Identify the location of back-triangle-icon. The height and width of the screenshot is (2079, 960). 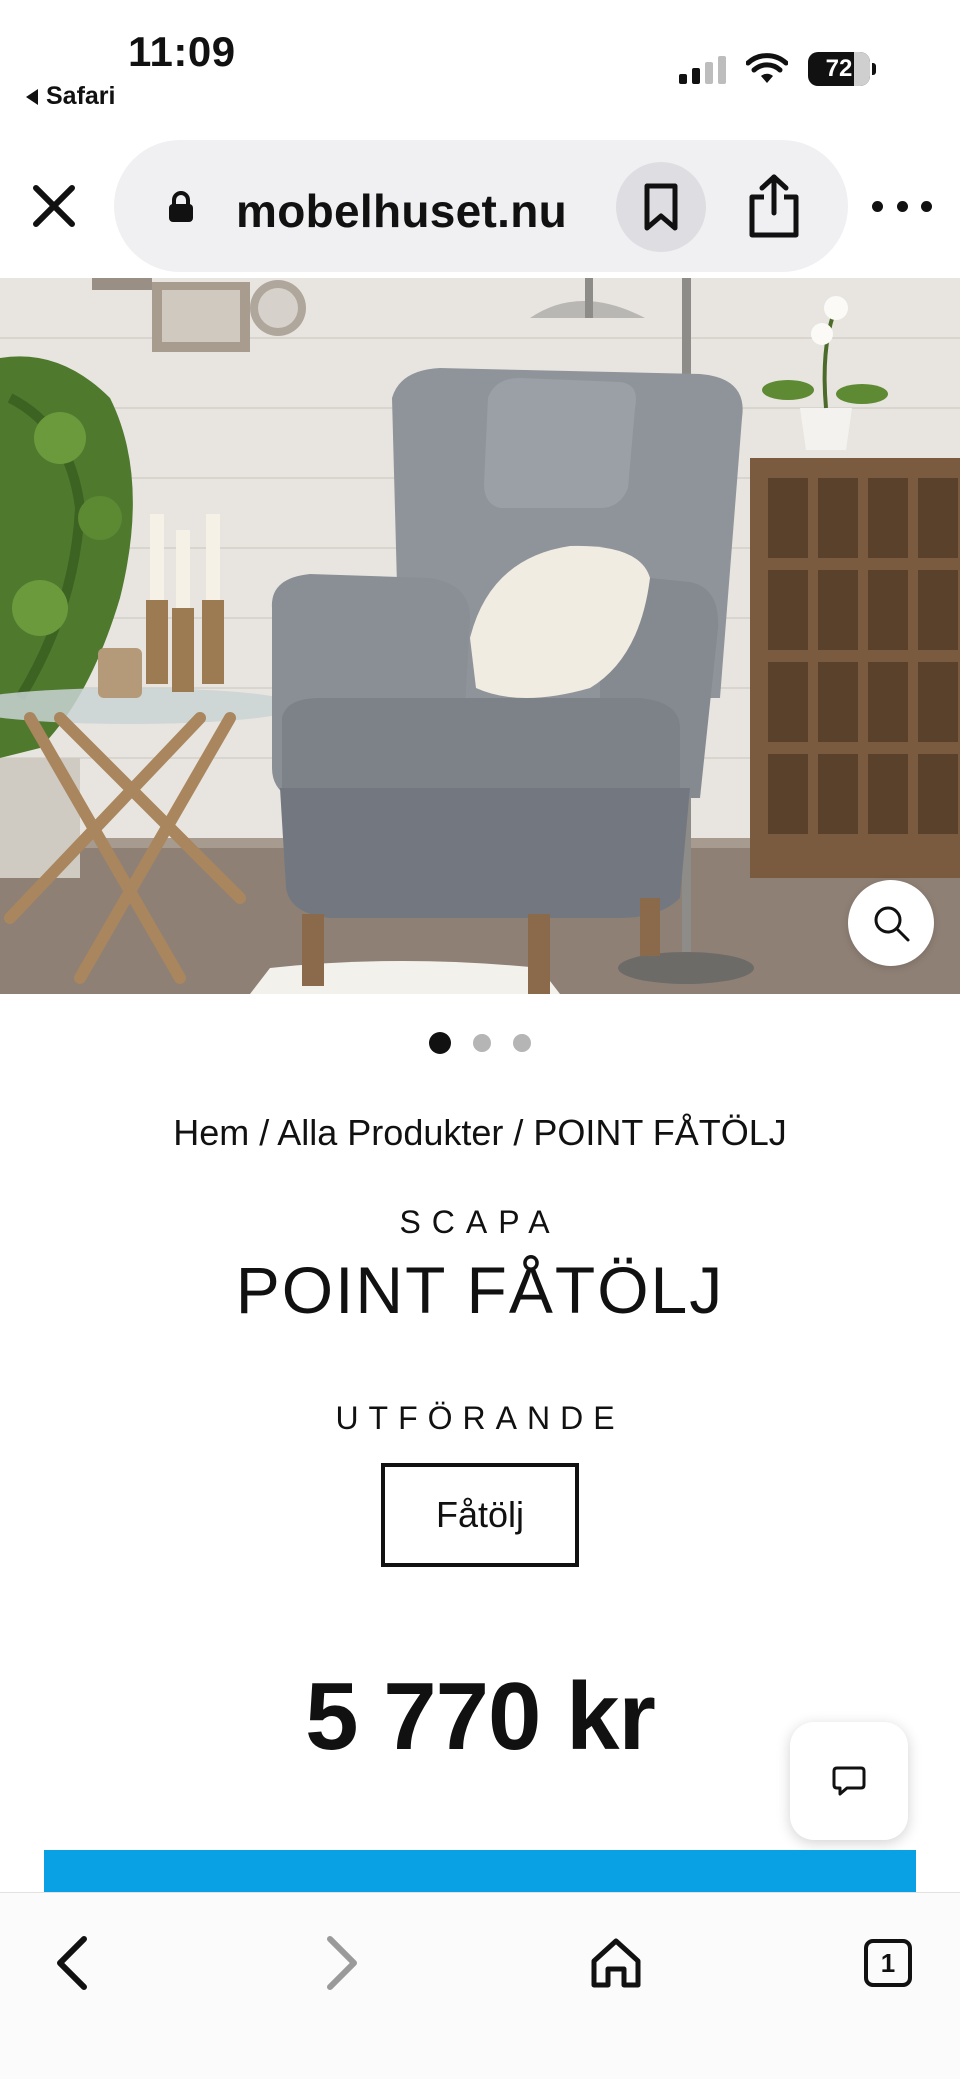
(32, 96).